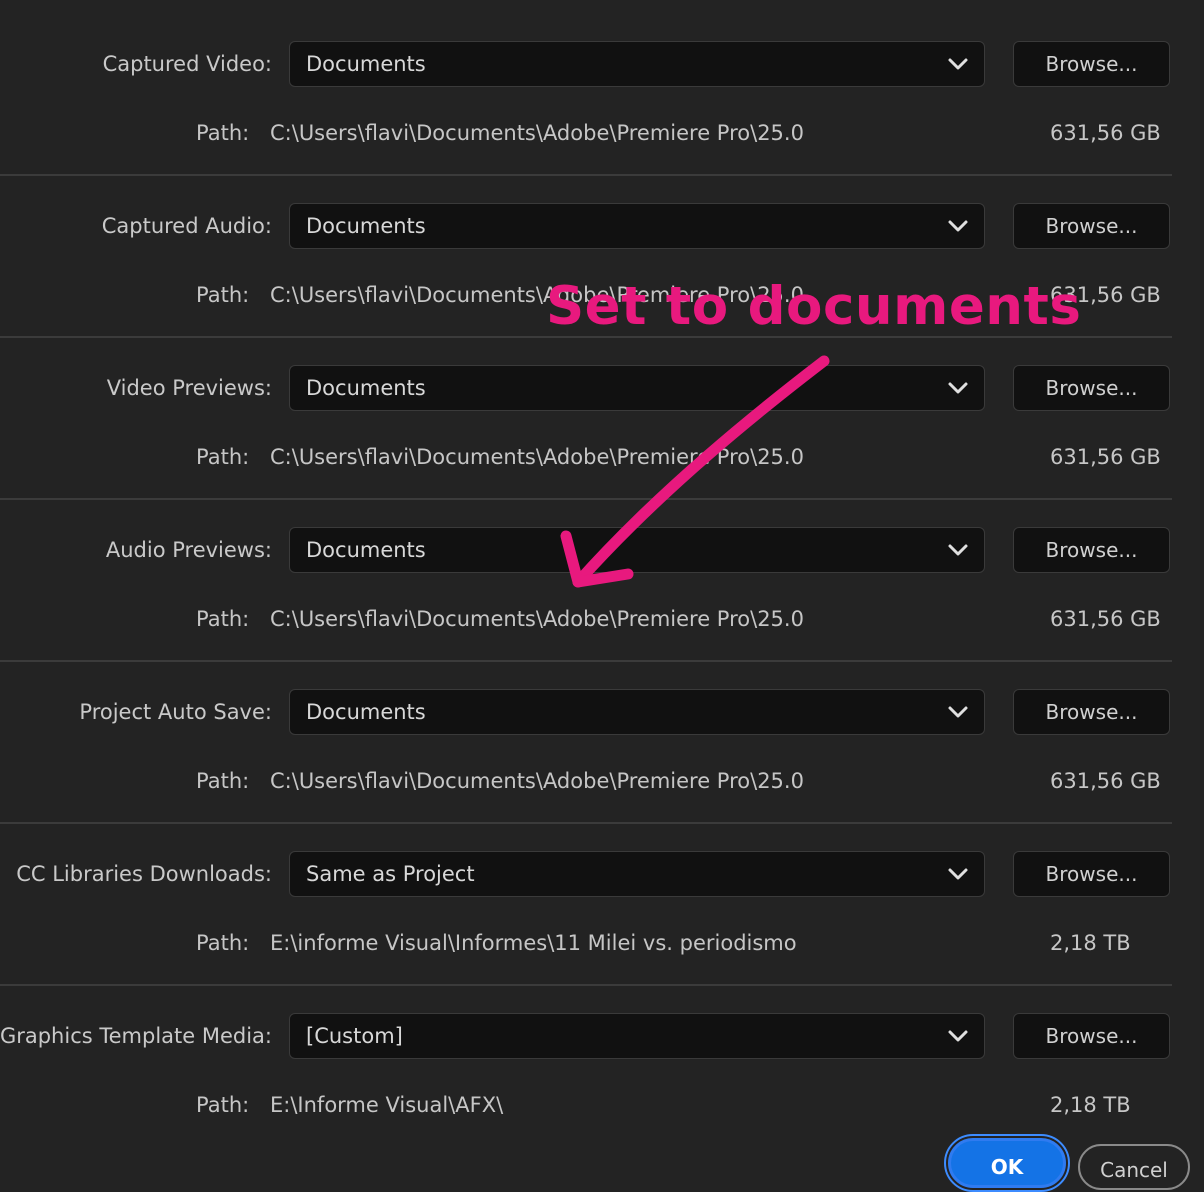  Describe the element at coordinates (189, 388) in the screenshot. I see `row-label: Video Previews:` at that location.